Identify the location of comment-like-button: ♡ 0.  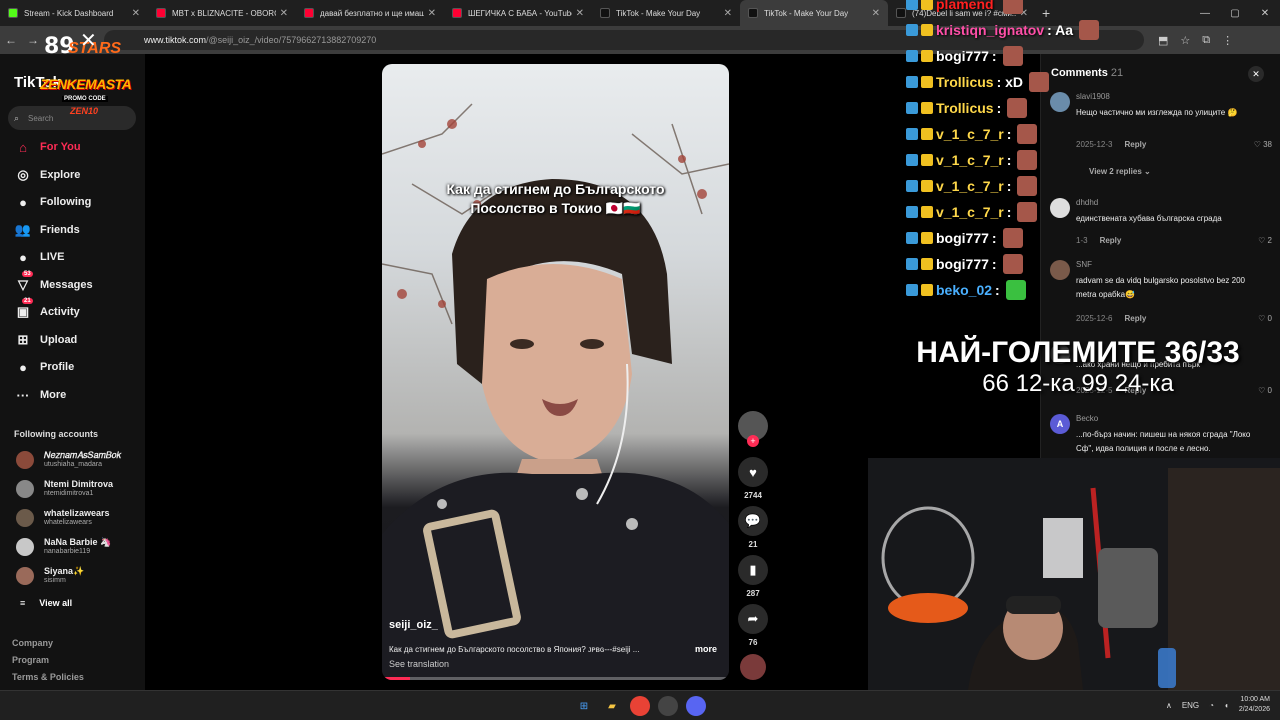
(1265, 318).